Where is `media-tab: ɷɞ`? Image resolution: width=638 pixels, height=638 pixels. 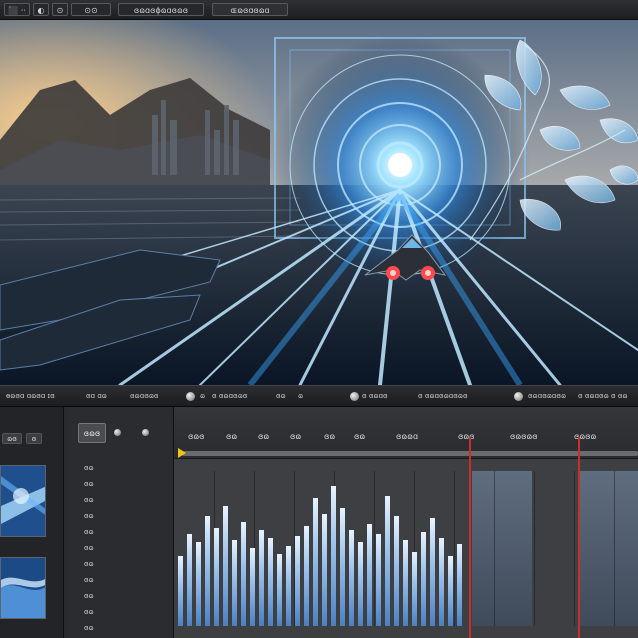 media-tab: ɷɞ is located at coordinates (12, 438).